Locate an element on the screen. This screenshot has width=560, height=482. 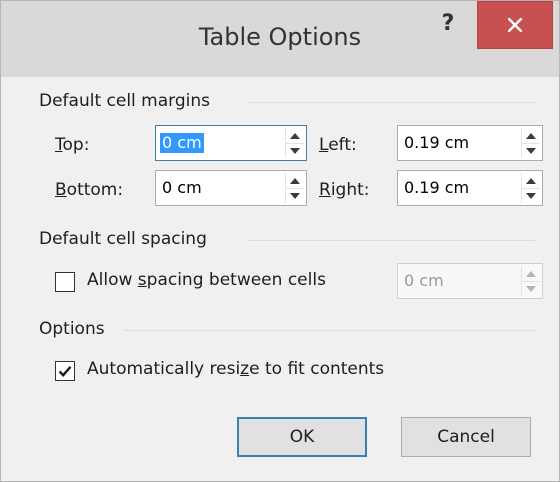
options-group-divider is located at coordinates (329, 330).